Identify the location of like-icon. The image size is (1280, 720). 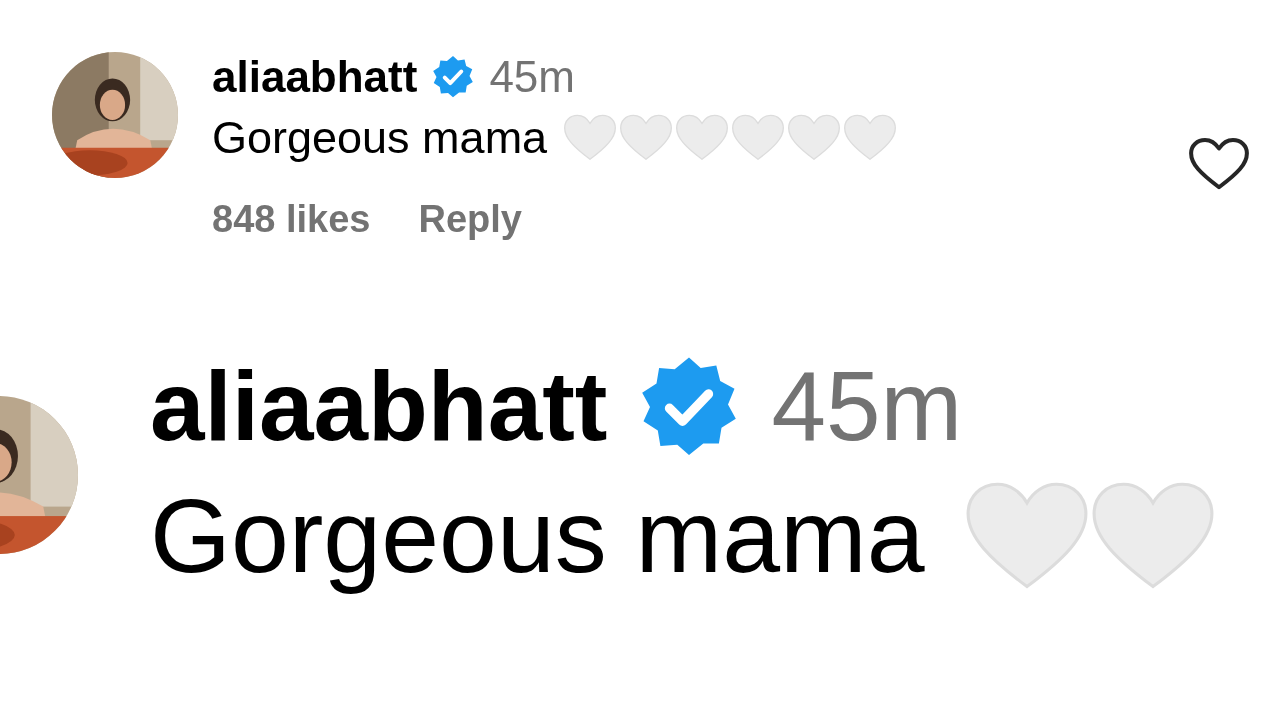
(1219, 164).